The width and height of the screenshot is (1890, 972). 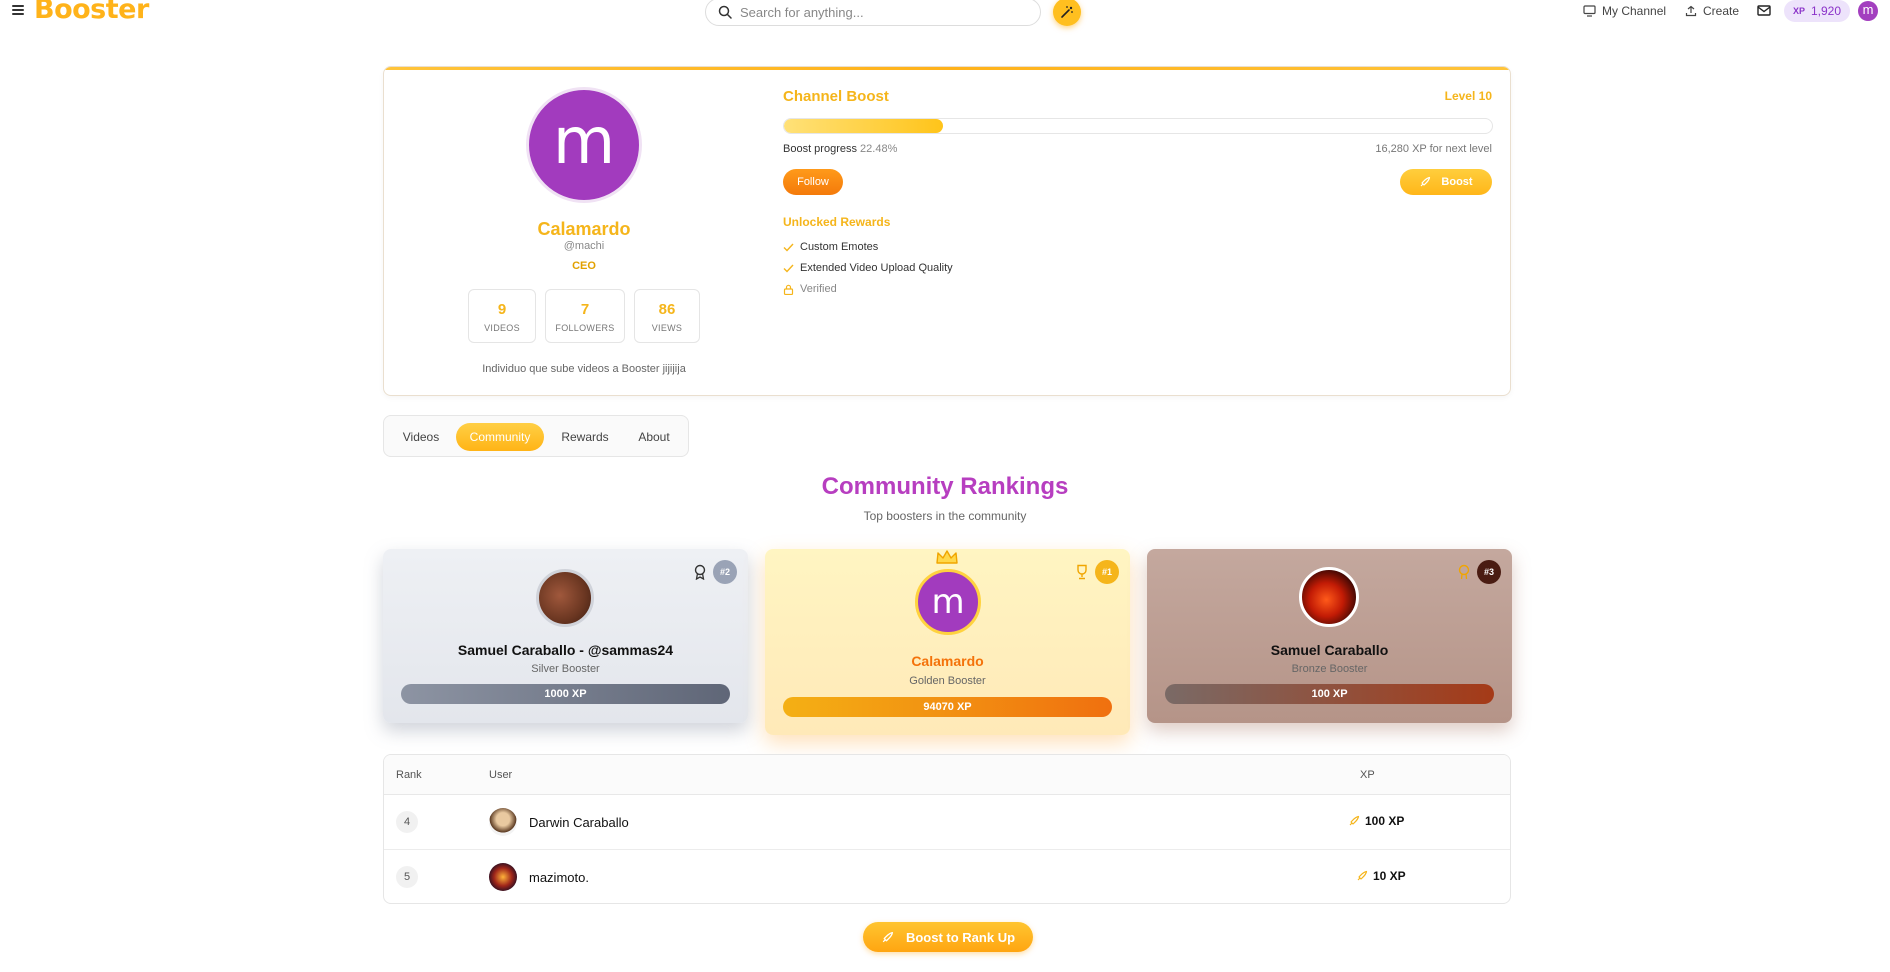 What do you see at coordinates (960, 937) in the screenshot?
I see `rank-up-label: Boost to Rank Up` at bounding box center [960, 937].